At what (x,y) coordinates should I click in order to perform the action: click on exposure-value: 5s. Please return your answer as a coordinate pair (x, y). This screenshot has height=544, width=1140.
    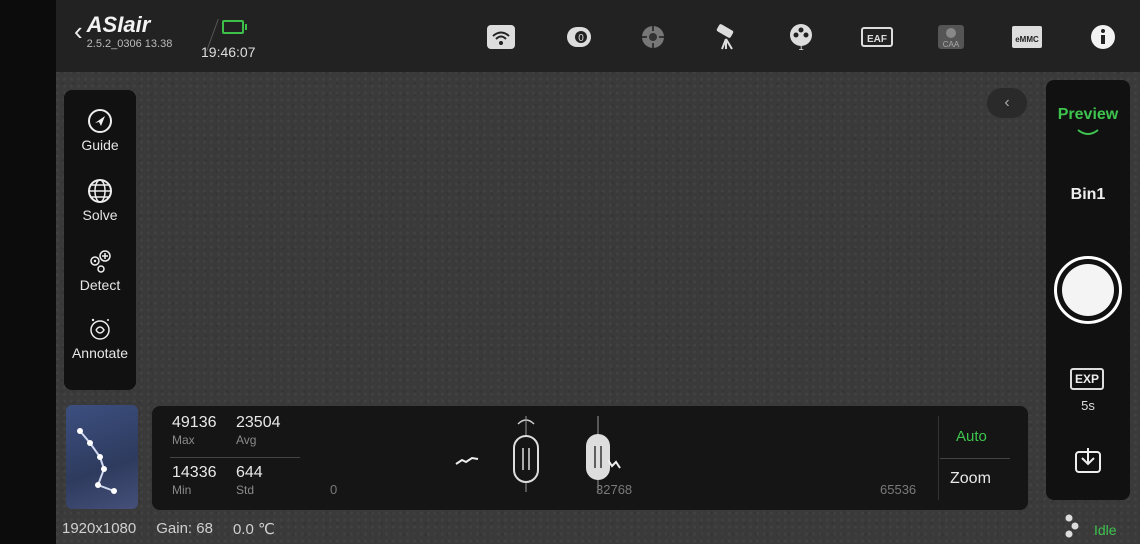
    Looking at the image, I should click on (1088, 405).